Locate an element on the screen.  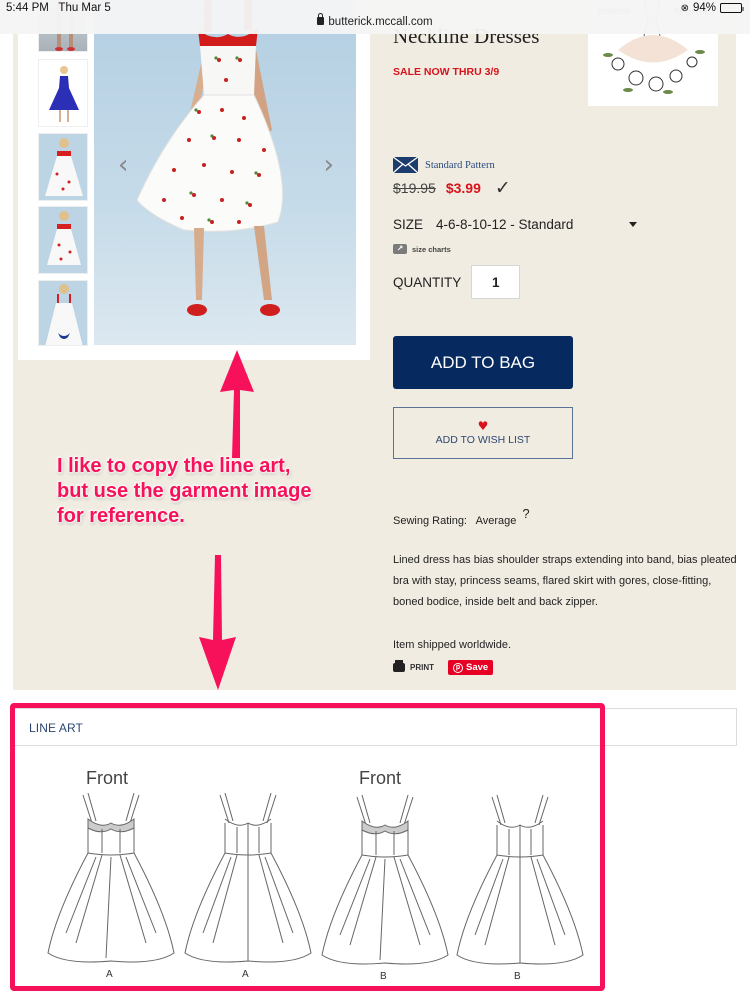
share-row: PRINT p Save is located at coordinates (443, 667).